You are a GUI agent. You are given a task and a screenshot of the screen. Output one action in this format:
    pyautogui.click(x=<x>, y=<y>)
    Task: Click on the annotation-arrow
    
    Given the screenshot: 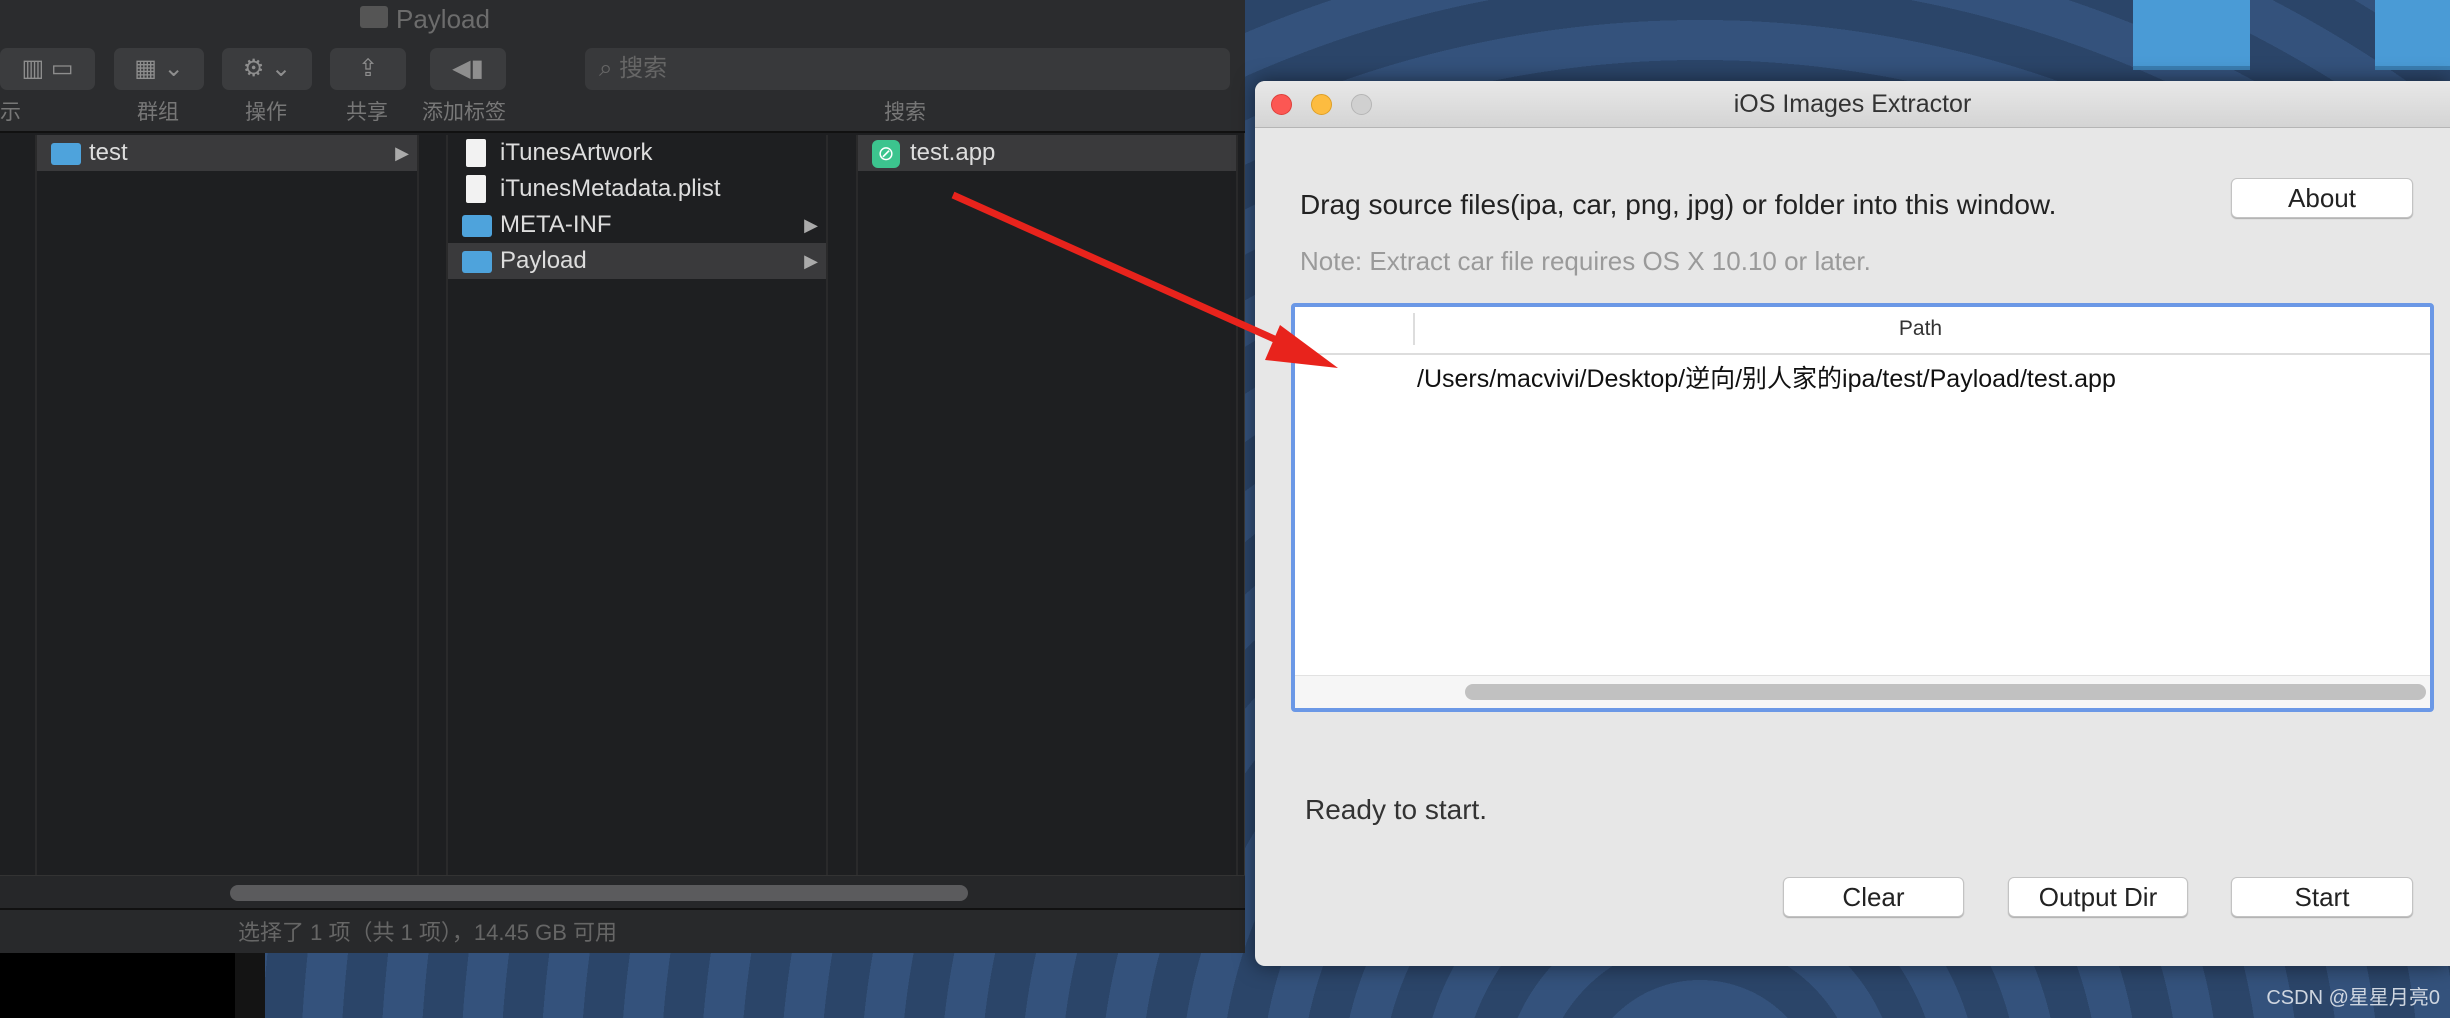 What is the action you would take?
    pyautogui.click(x=1144, y=279)
    